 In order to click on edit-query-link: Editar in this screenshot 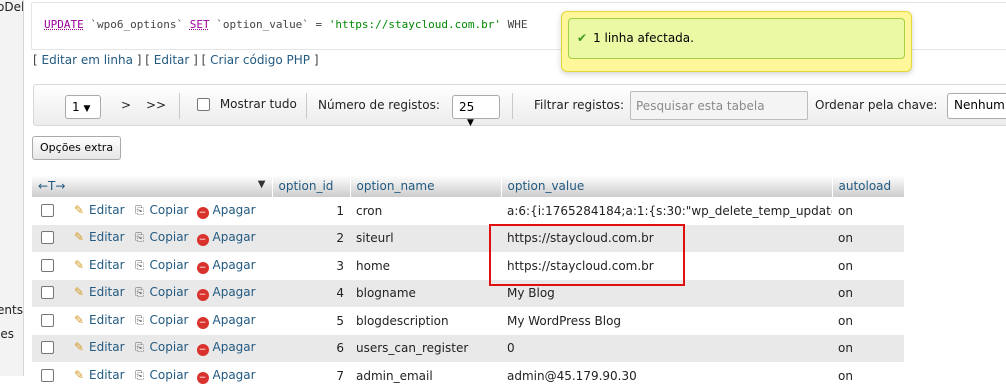, I will do `click(172, 60)`.